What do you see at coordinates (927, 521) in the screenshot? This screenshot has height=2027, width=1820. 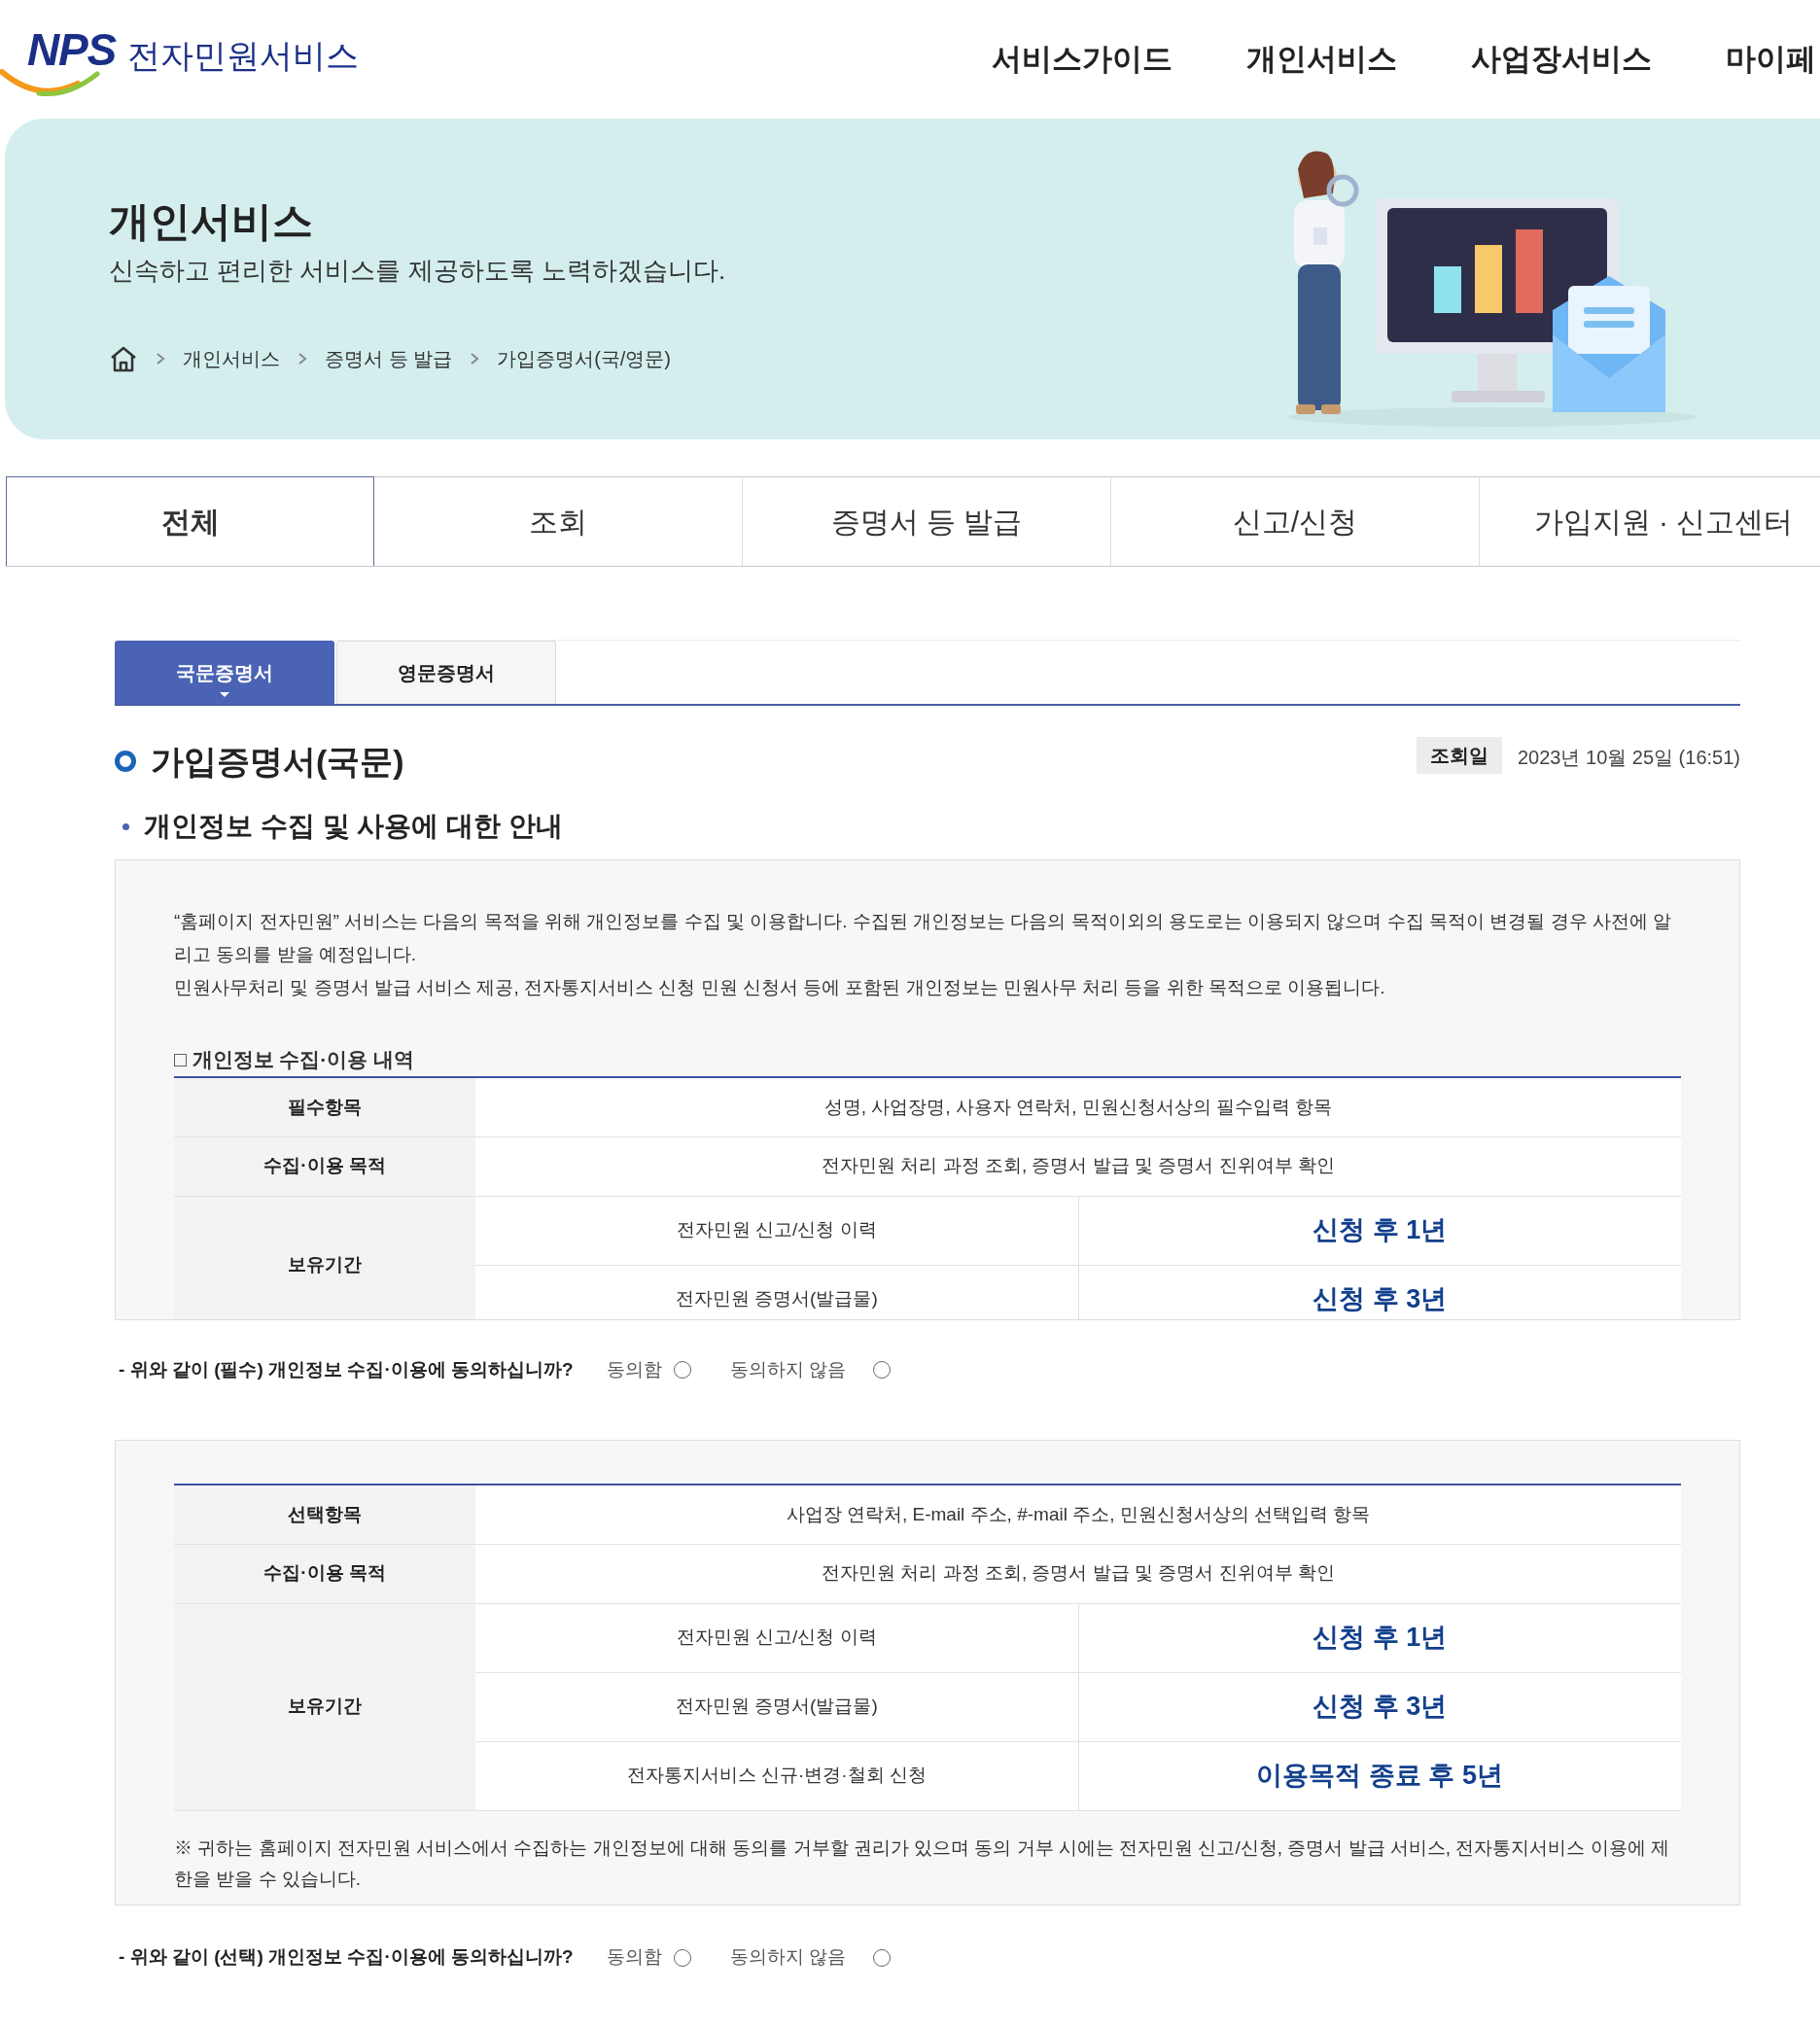 I see `main-tab: 증명서 등 발급` at bounding box center [927, 521].